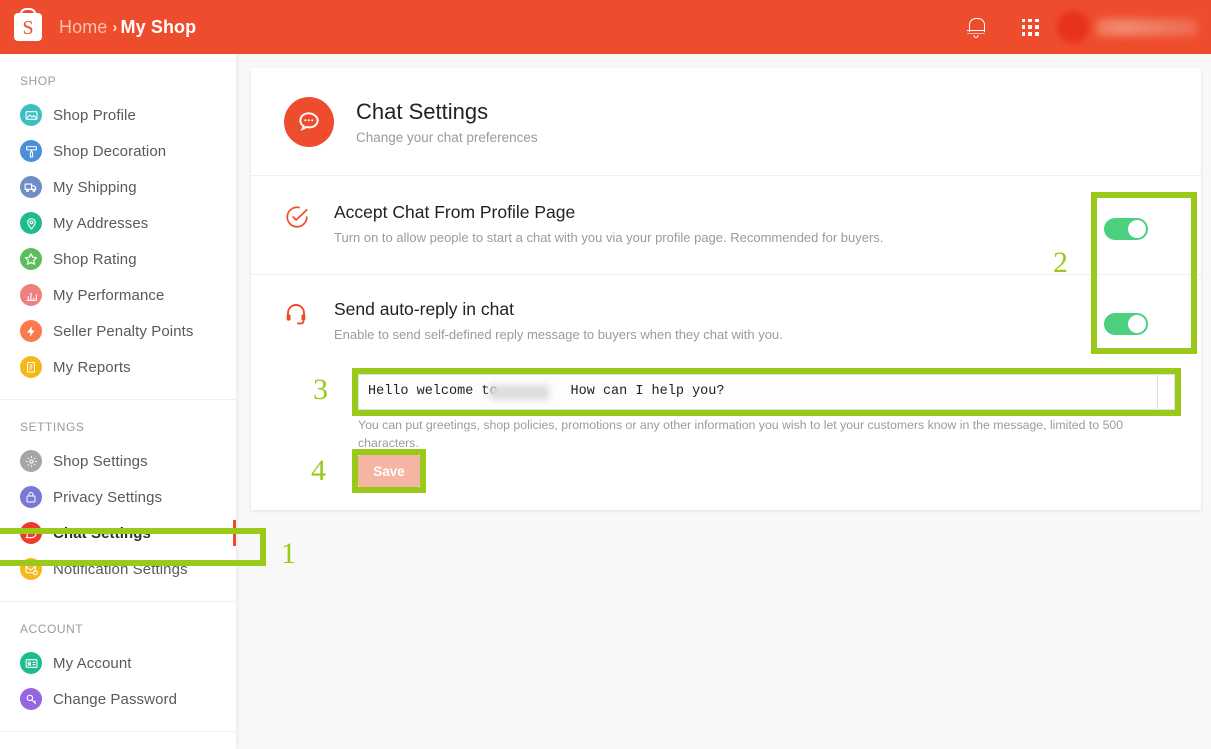 The image size is (1211, 749). Describe the element at coordinates (52, 629) in the screenshot. I see `sidebar-group-label-account: ACCOUNT` at that location.